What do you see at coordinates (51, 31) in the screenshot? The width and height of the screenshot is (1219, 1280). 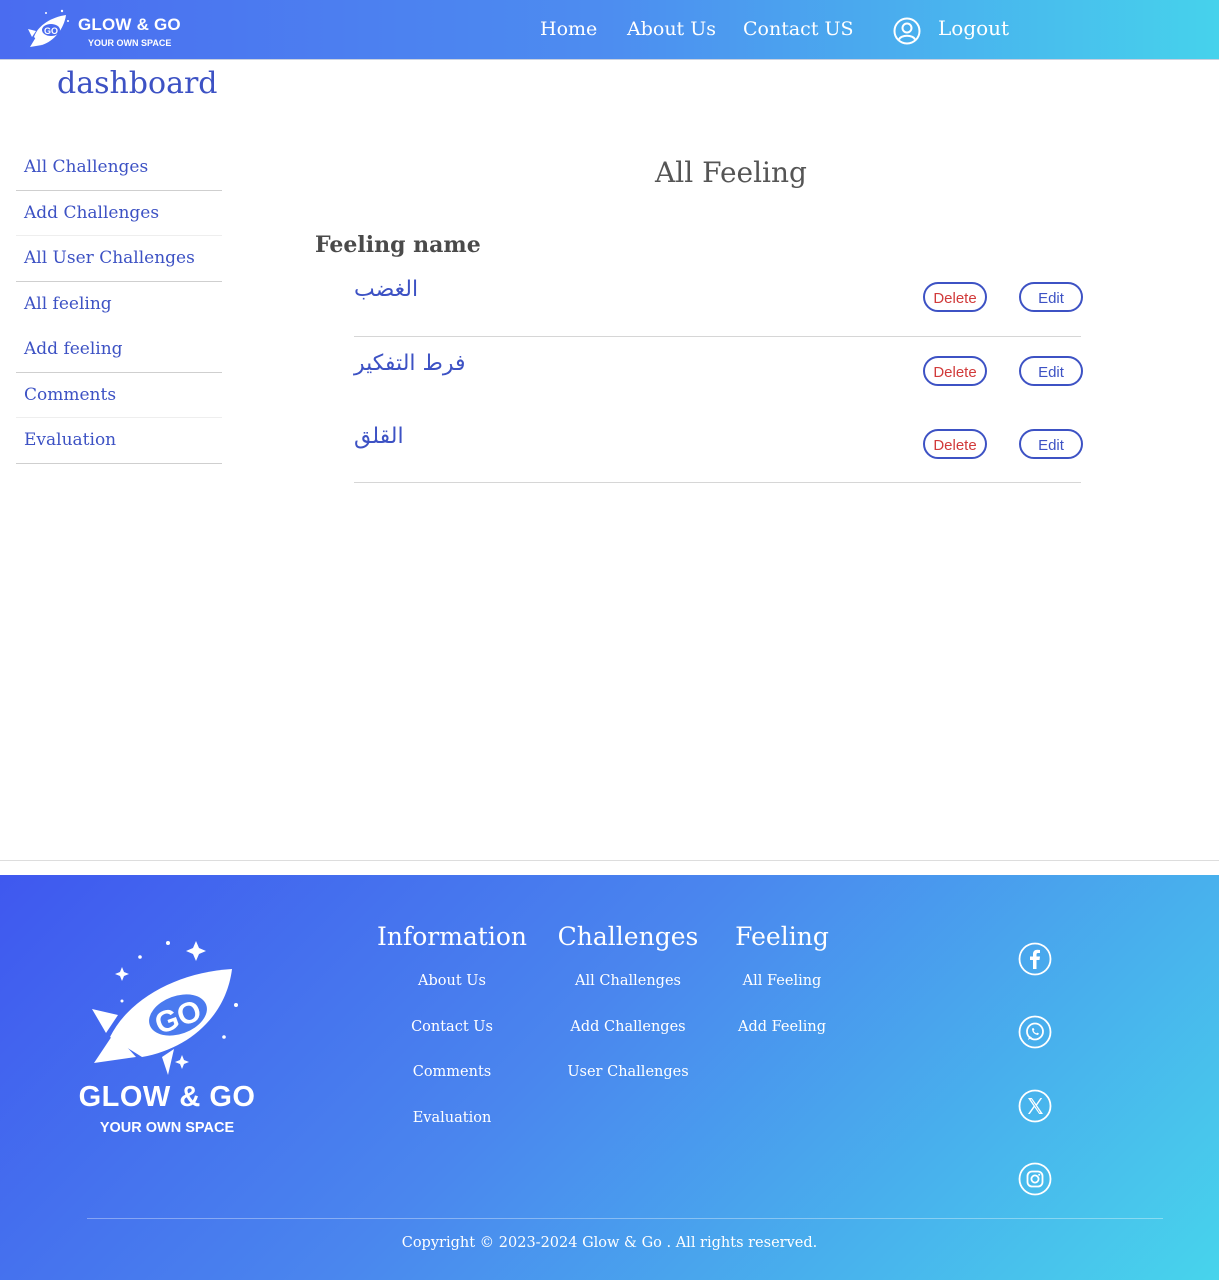 I see `svg-text: GO` at bounding box center [51, 31].